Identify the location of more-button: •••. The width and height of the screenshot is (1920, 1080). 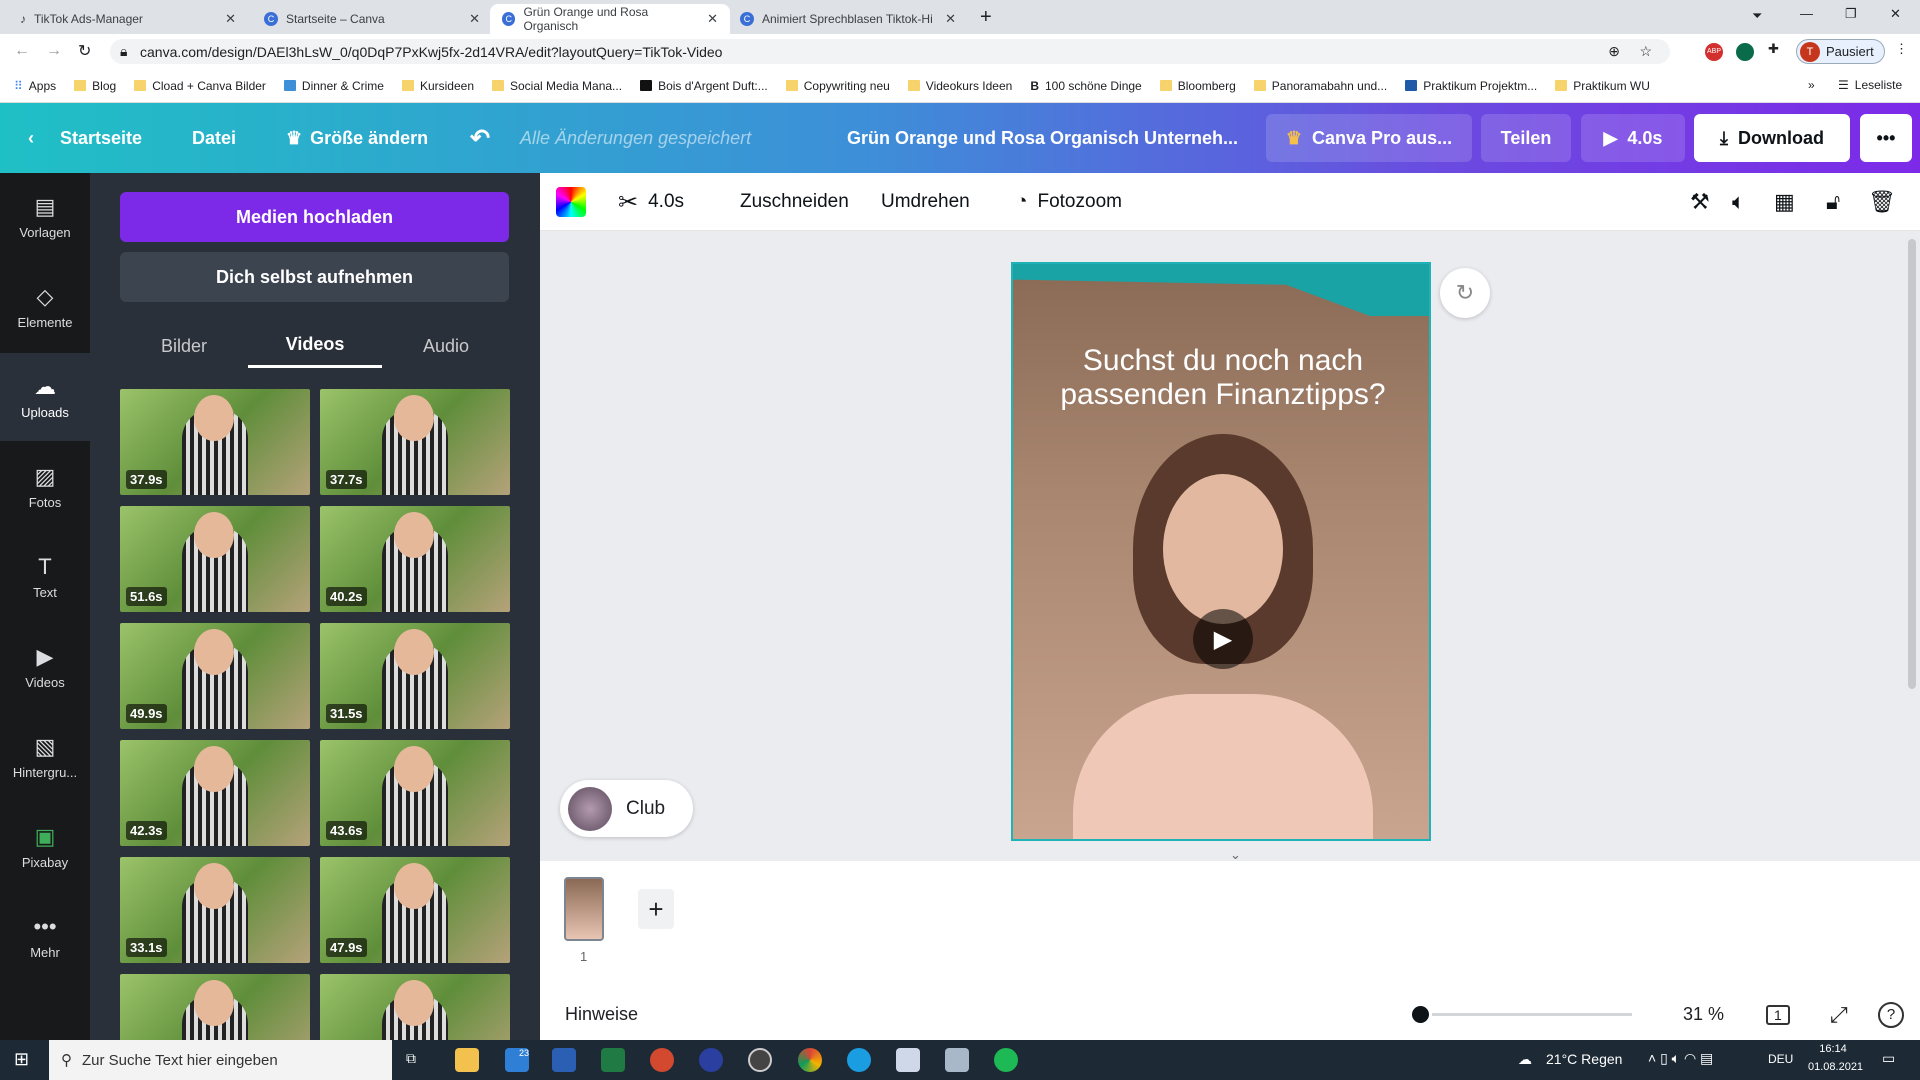
(1886, 138).